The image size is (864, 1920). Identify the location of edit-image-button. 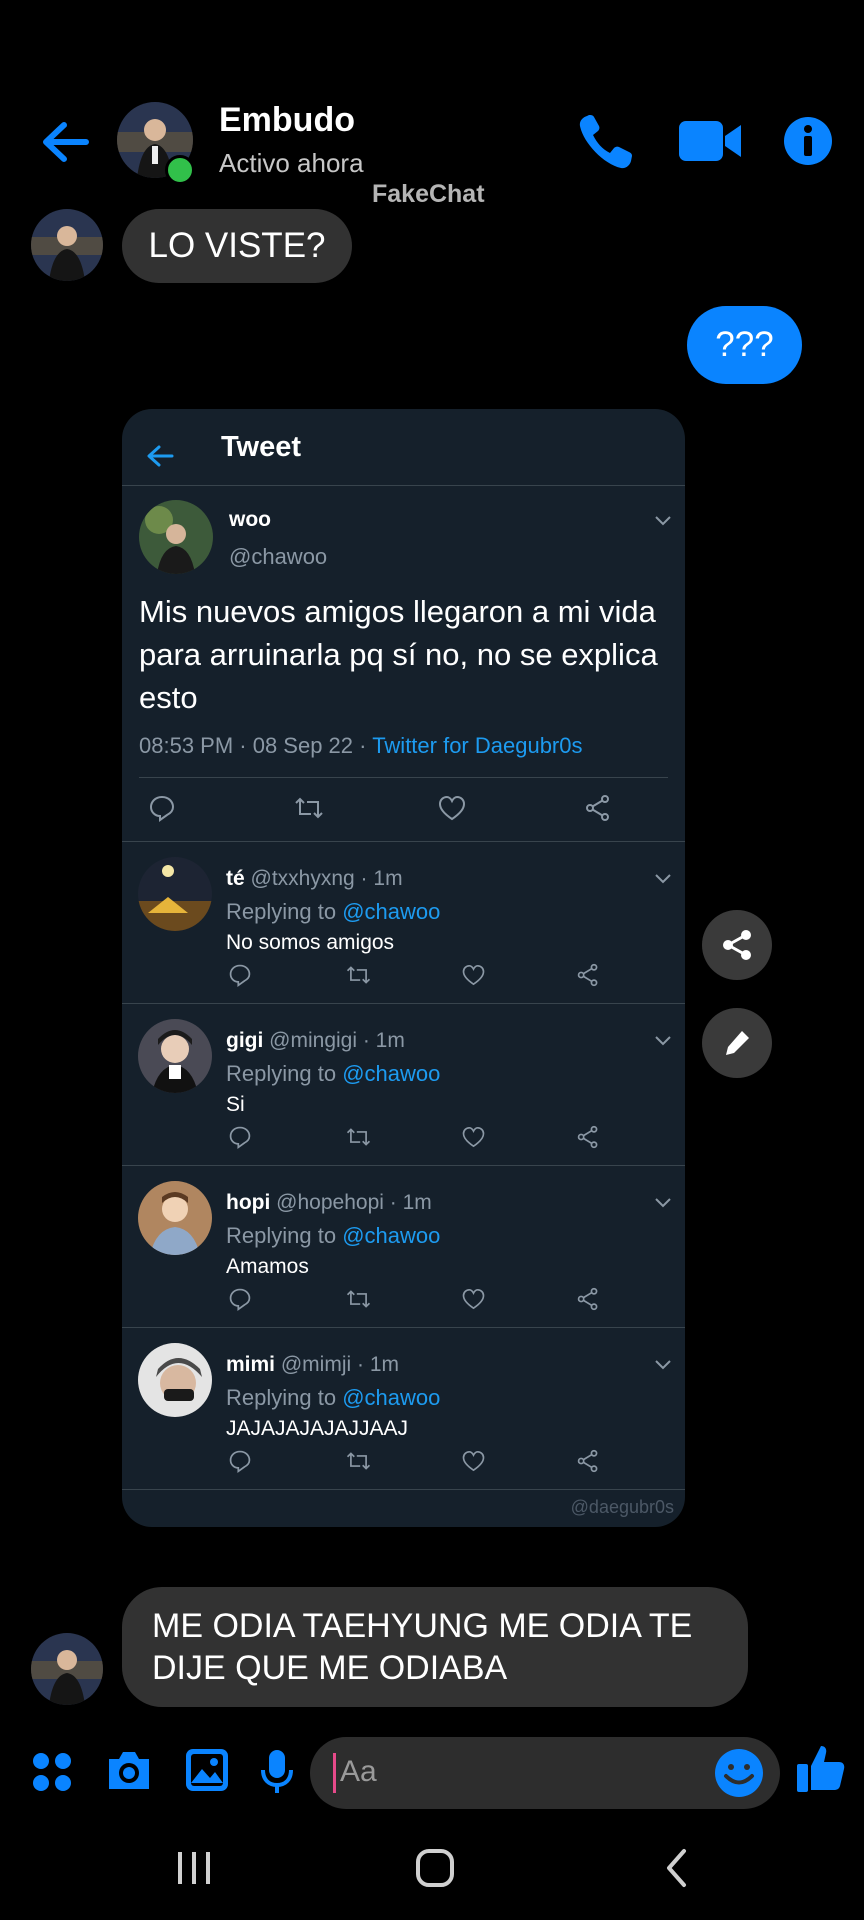
(737, 1043).